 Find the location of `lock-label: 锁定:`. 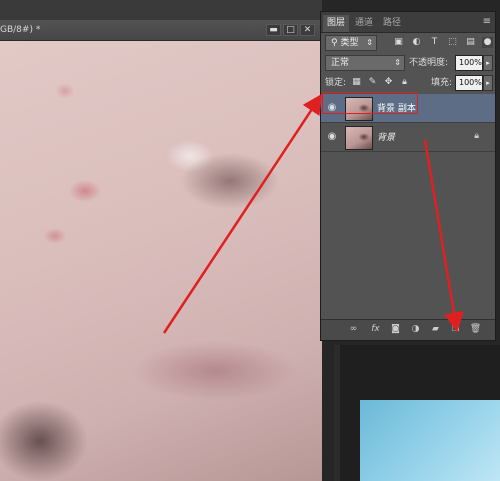

lock-label: 锁定: is located at coordinates (336, 83).